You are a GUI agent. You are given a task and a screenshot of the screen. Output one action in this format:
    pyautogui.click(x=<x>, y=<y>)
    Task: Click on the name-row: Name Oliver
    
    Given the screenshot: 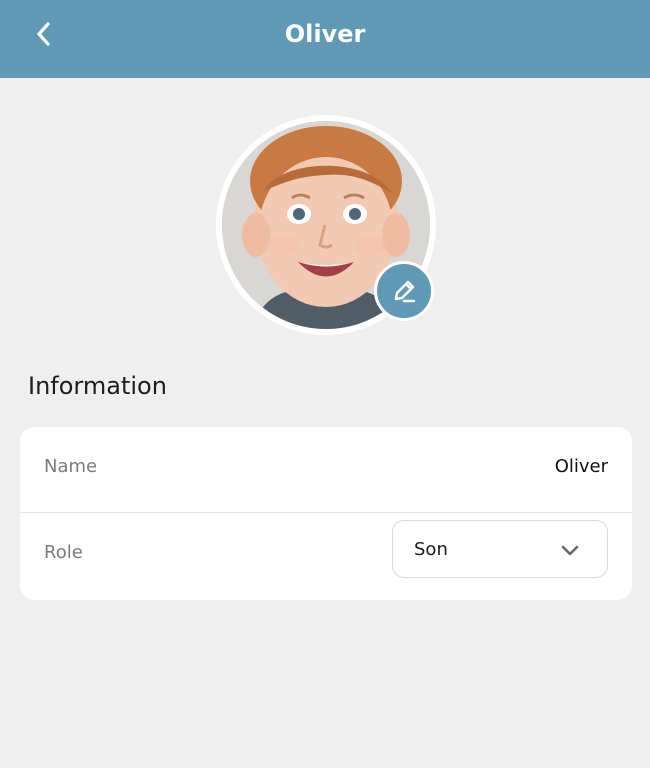 What is the action you would take?
    pyautogui.click(x=326, y=470)
    